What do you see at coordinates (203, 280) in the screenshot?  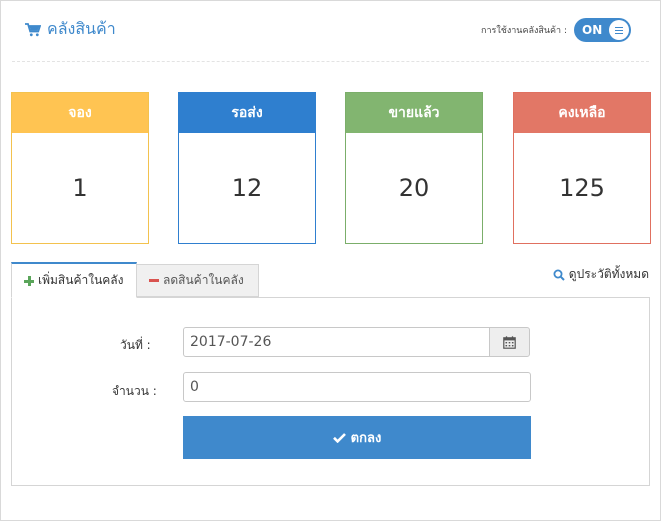 I see `tab-remove-stock-label: ลดสินค้าในคลัง` at bounding box center [203, 280].